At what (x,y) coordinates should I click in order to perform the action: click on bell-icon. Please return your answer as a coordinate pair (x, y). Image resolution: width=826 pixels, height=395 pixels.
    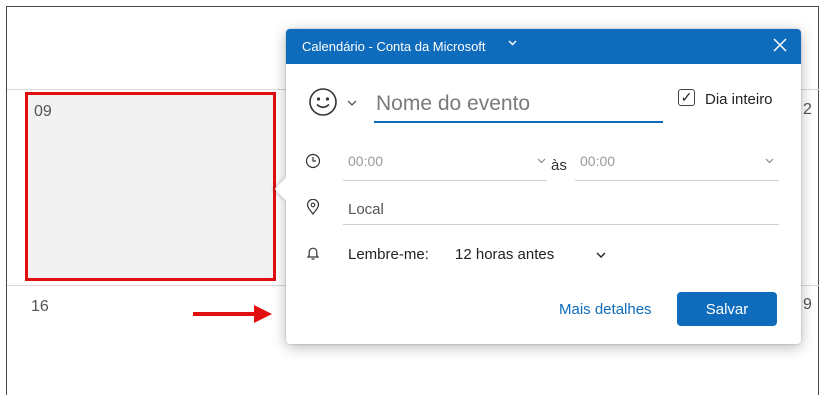
    Looking at the image, I should click on (313, 253).